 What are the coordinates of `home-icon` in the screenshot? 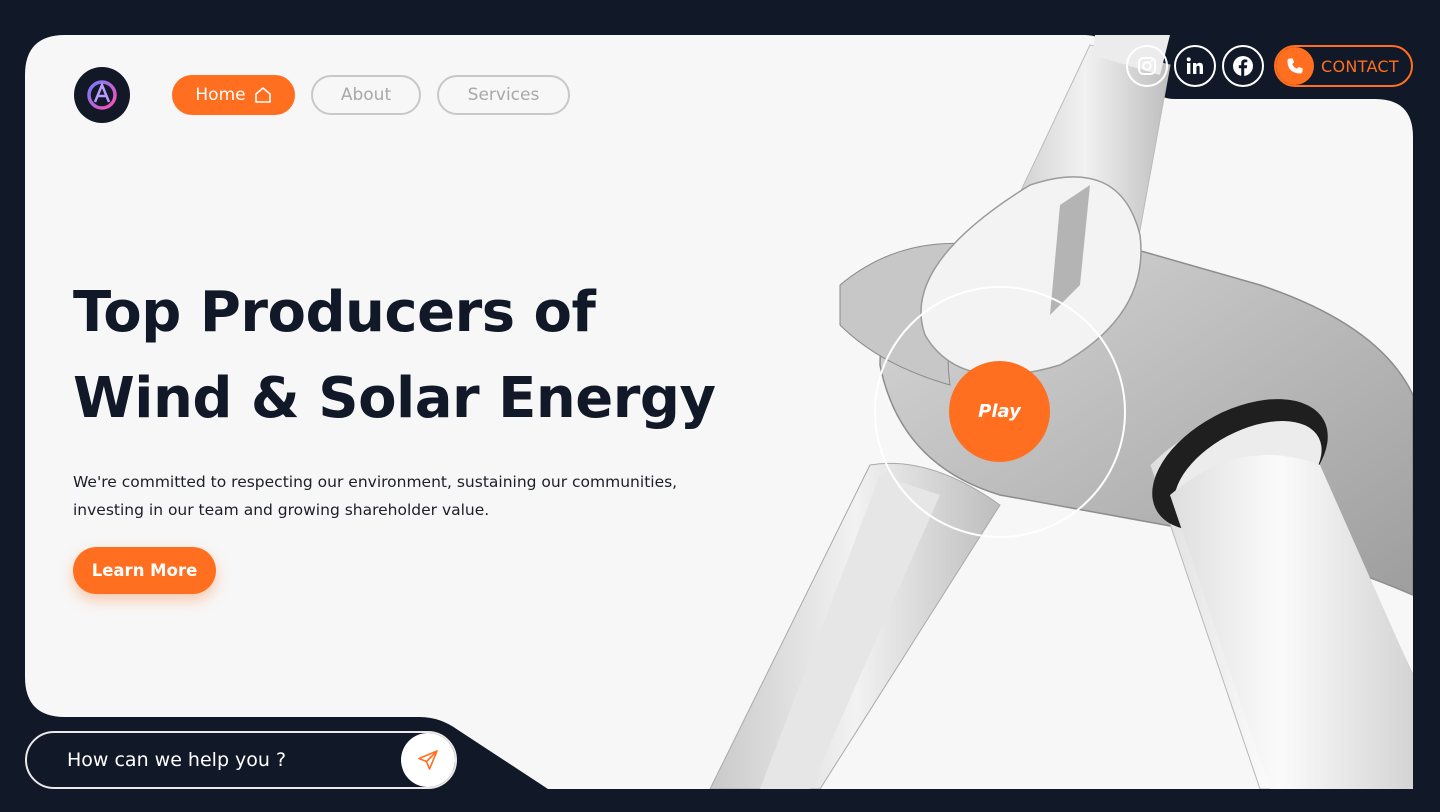 It's located at (262, 95).